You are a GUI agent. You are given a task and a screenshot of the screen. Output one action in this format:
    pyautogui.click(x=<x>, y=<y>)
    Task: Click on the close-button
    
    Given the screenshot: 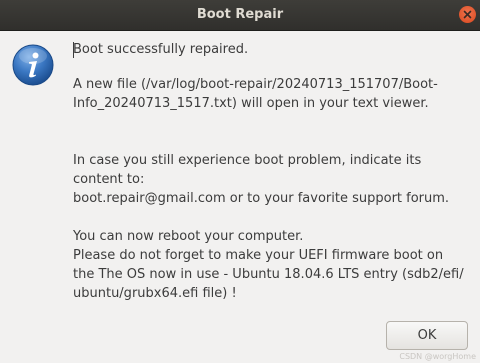 What is the action you would take?
    pyautogui.click(x=467, y=14)
    